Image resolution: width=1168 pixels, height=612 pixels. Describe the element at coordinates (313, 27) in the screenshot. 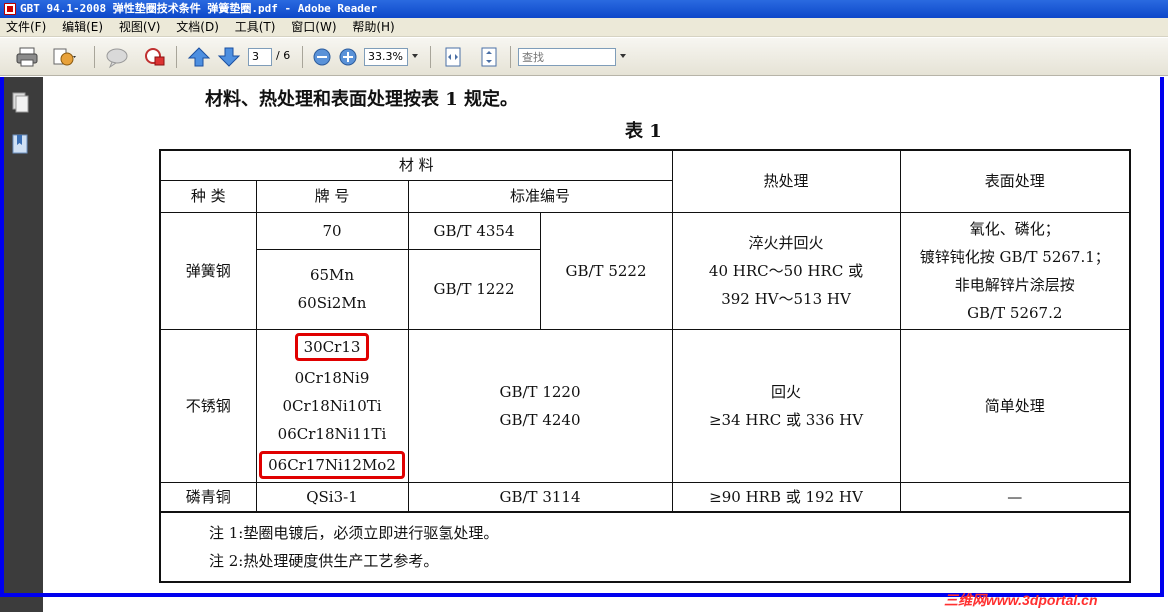

I see `menu-window: 窗口(W)` at that location.